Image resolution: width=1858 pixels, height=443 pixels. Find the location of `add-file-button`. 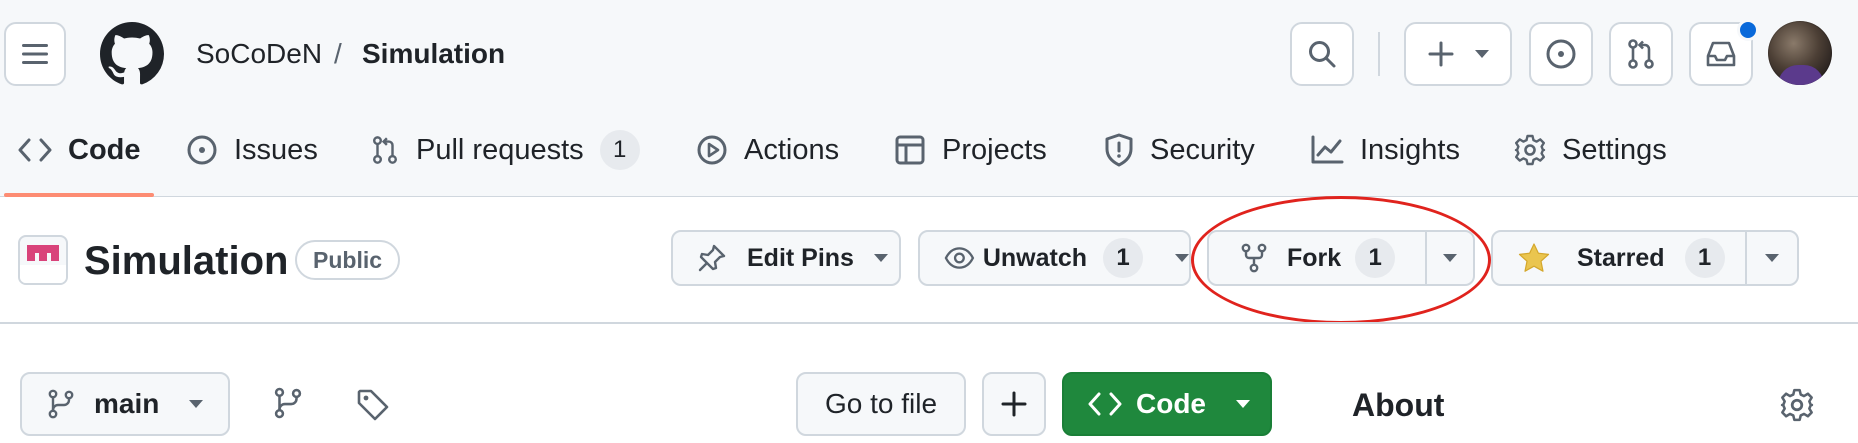

add-file-button is located at coordinates (1014, 404).